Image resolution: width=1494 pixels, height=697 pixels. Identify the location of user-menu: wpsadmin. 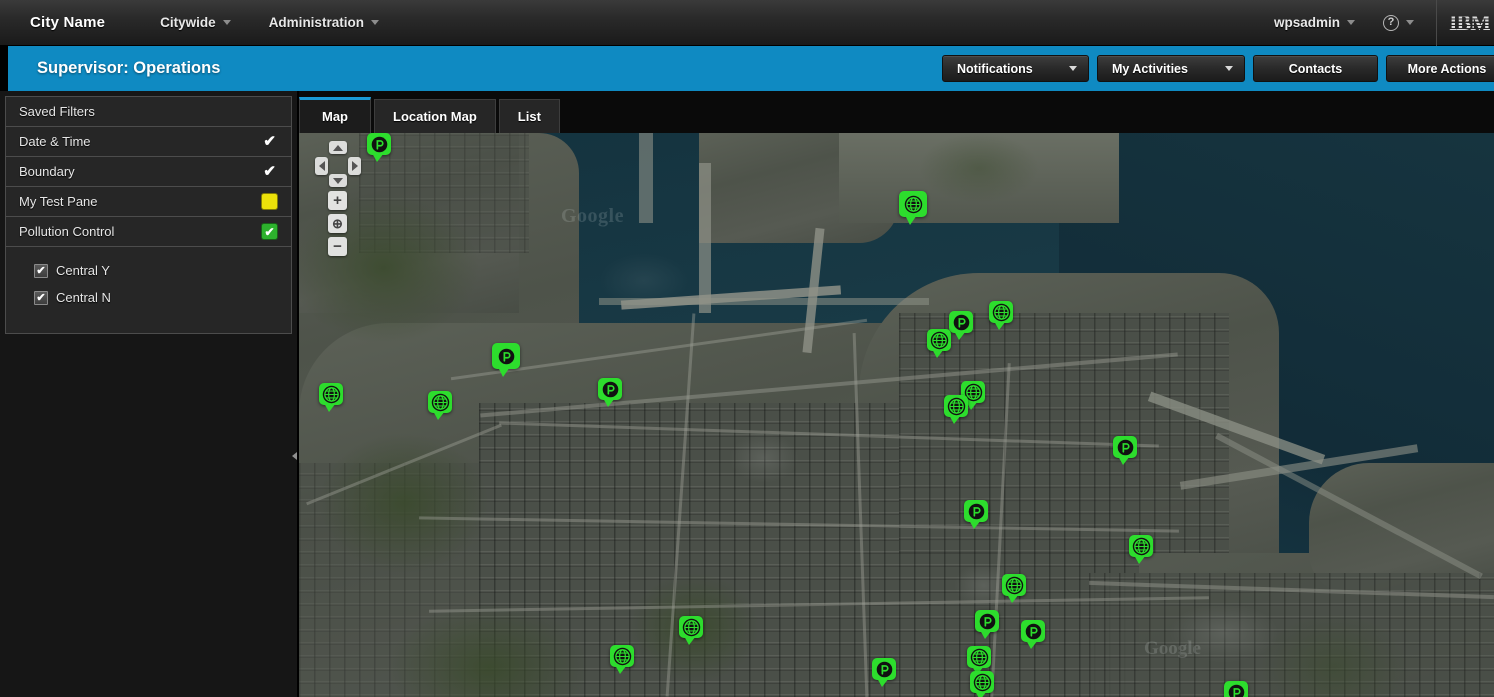
(1314, 22).